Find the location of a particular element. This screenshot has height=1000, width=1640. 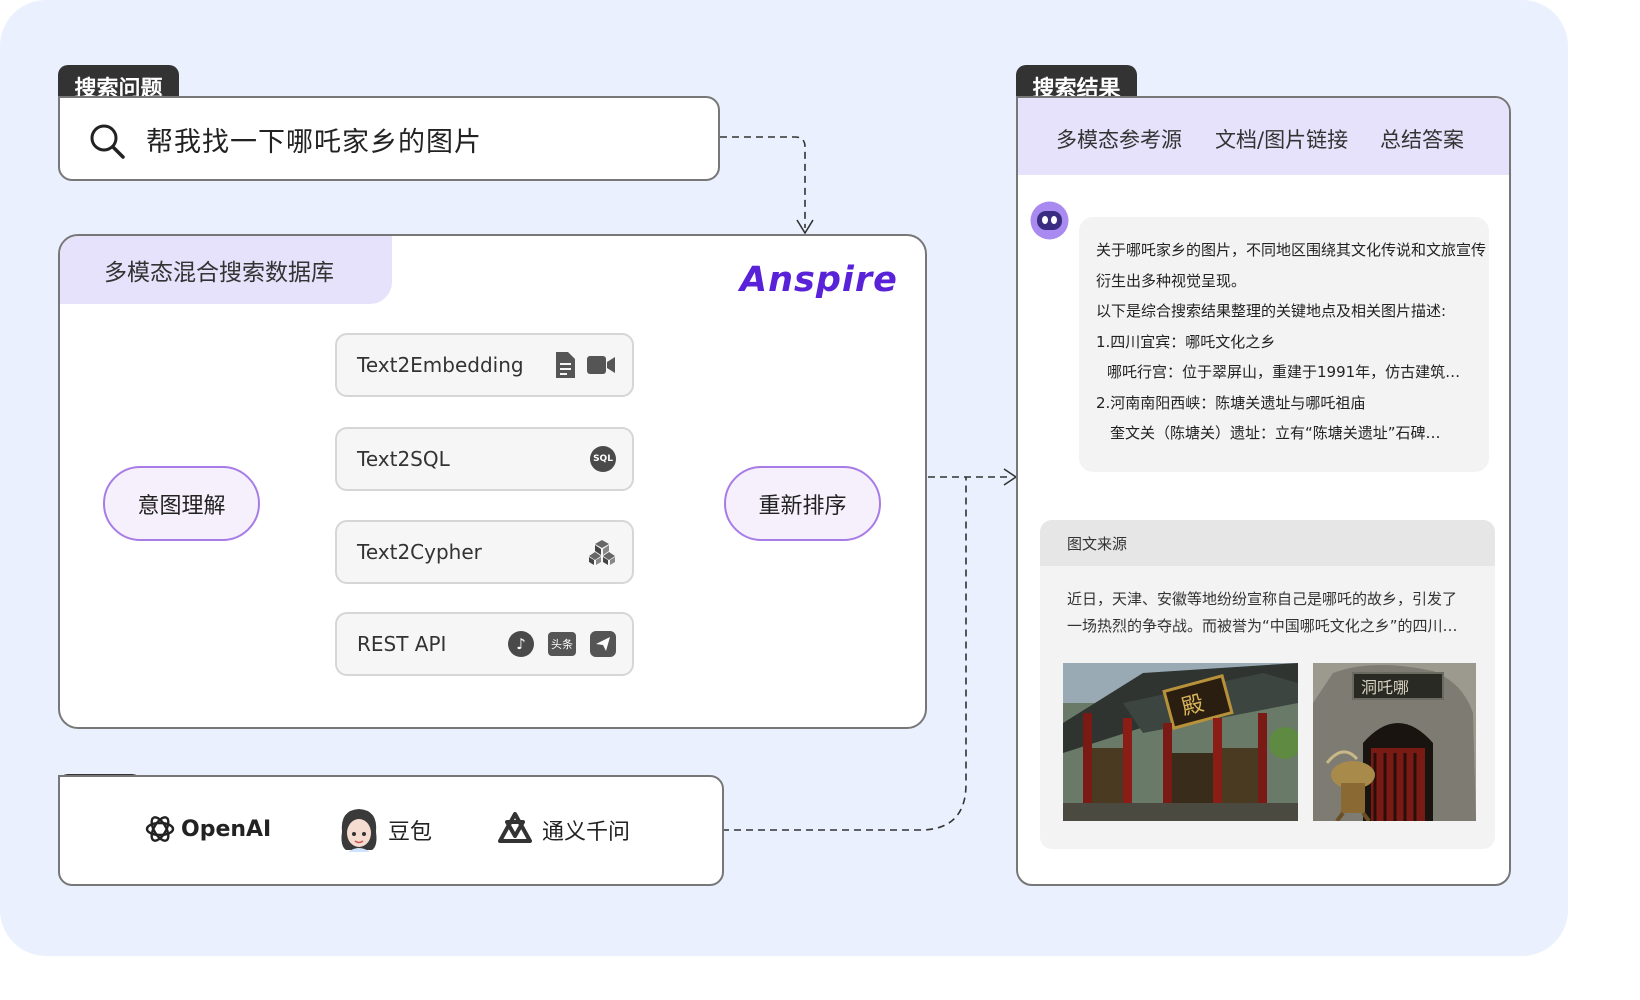

provider-label: 通义千问 is located at coordinates (586, 832).